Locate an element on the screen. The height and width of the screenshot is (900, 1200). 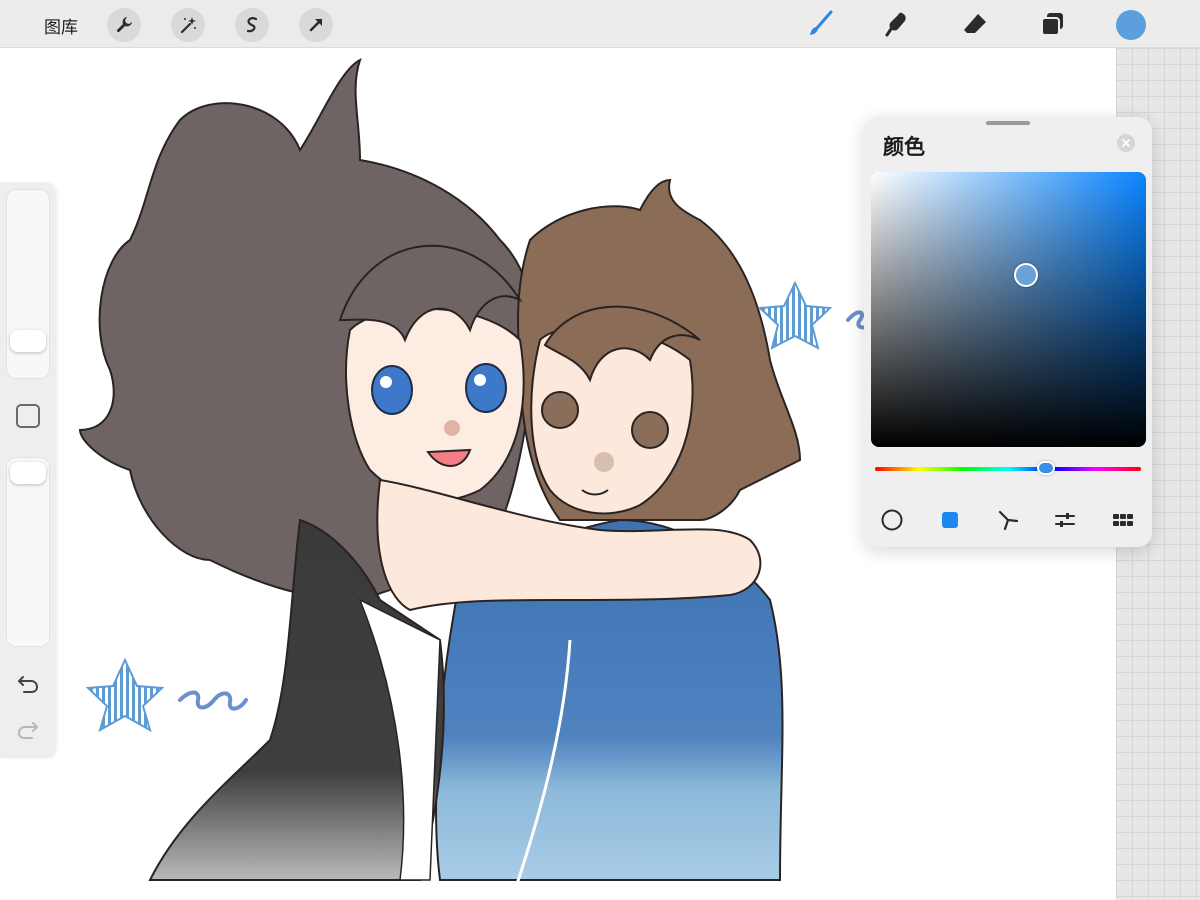
color-panel: 颜色 is located at coordinates (1008, 332).